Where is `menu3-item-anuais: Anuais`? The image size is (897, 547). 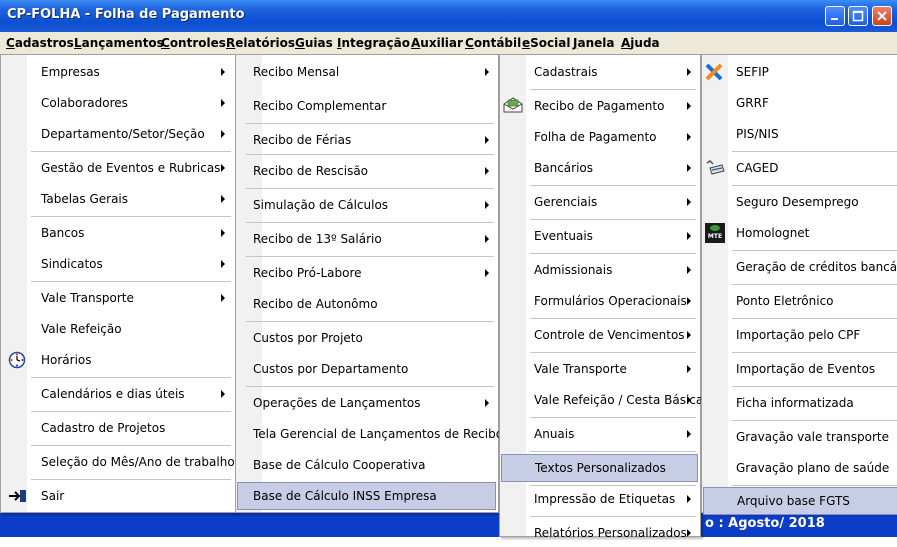
menu3-item-anuais: Anuais is located at coordinates (600, 434).